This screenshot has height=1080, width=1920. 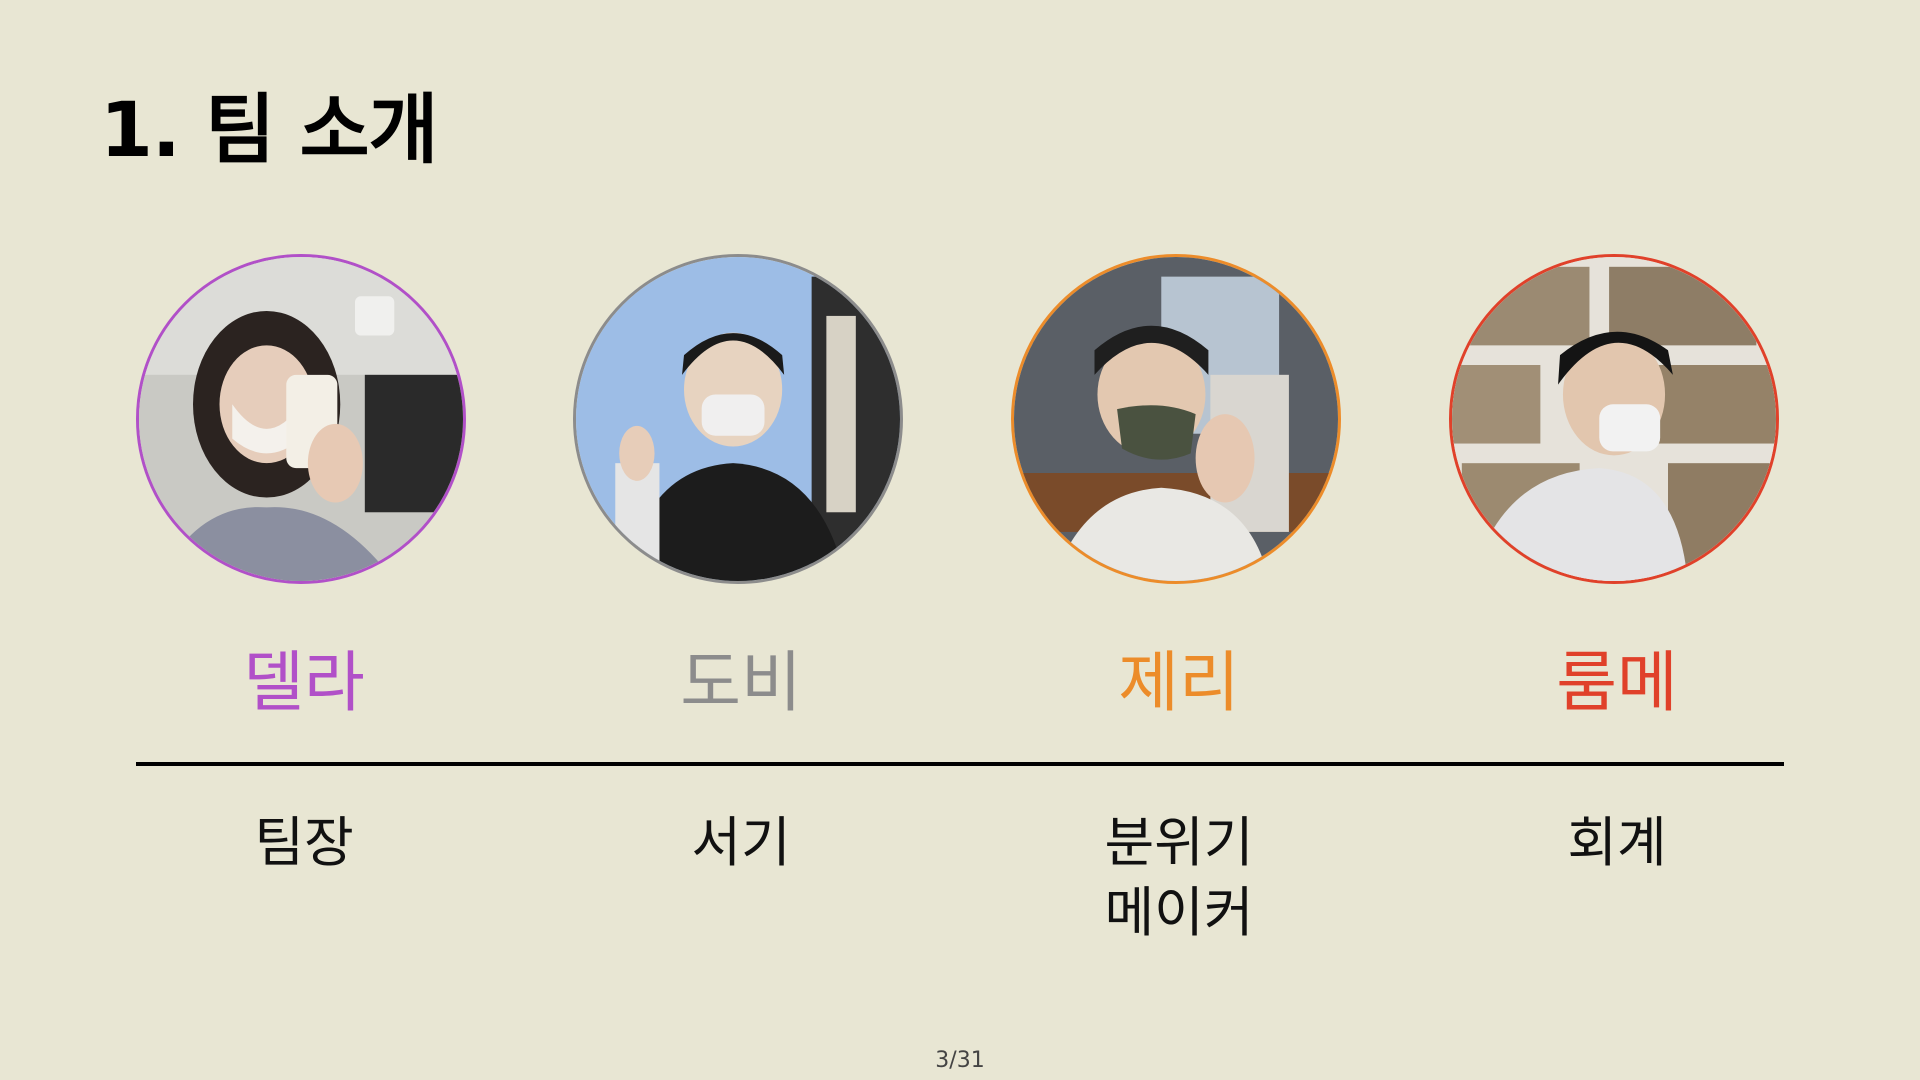 What do you see at coordinates (960, 1060) in the screenshot?
I see `page-number: 3/31` at bounding box center [960, 1060].